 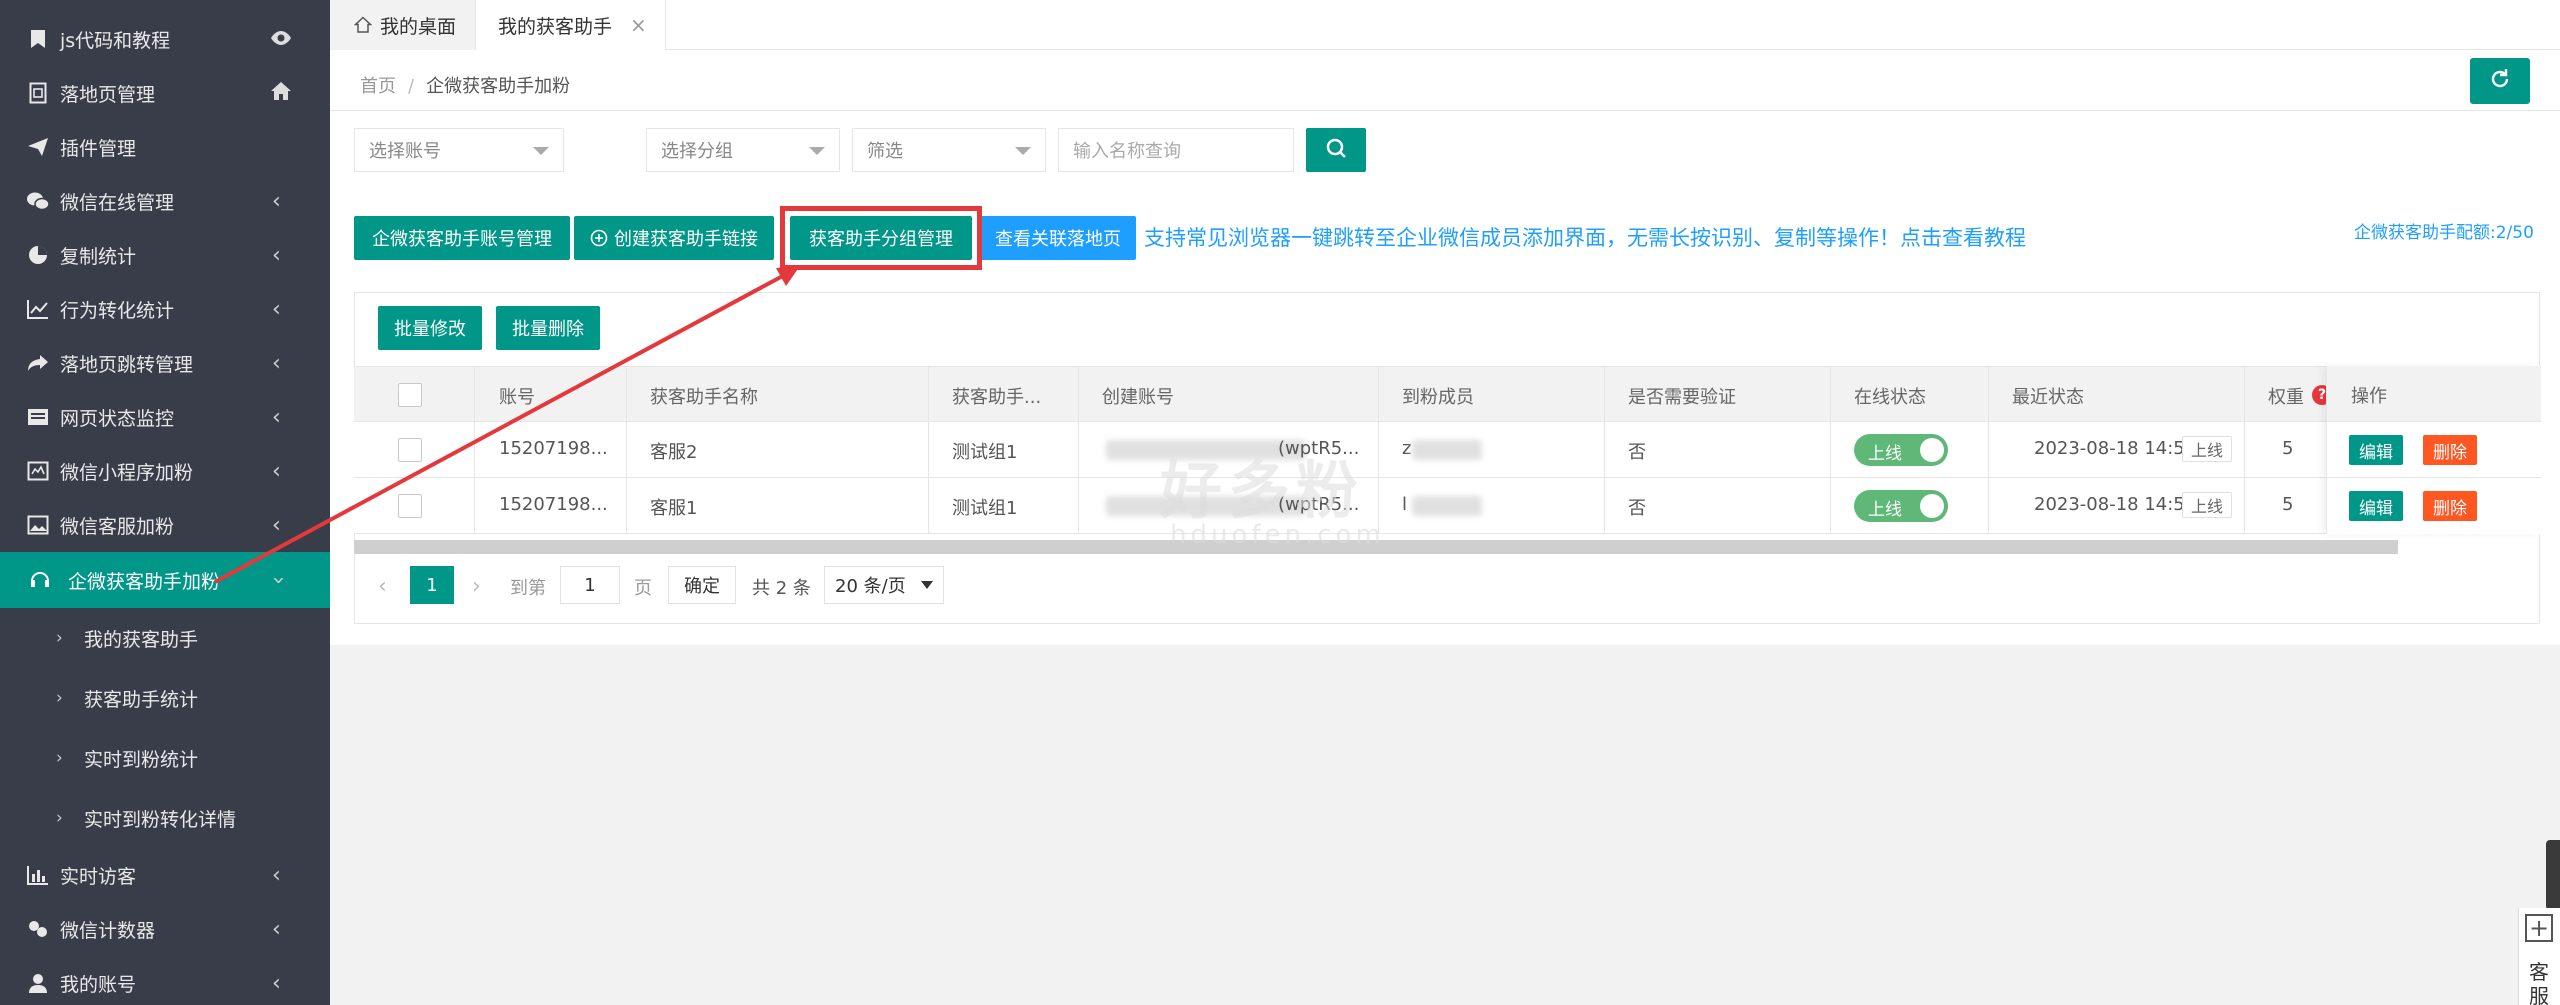 I want to click on name-search-placeholder: 输入名称查询, so click(x=1127, y=151).